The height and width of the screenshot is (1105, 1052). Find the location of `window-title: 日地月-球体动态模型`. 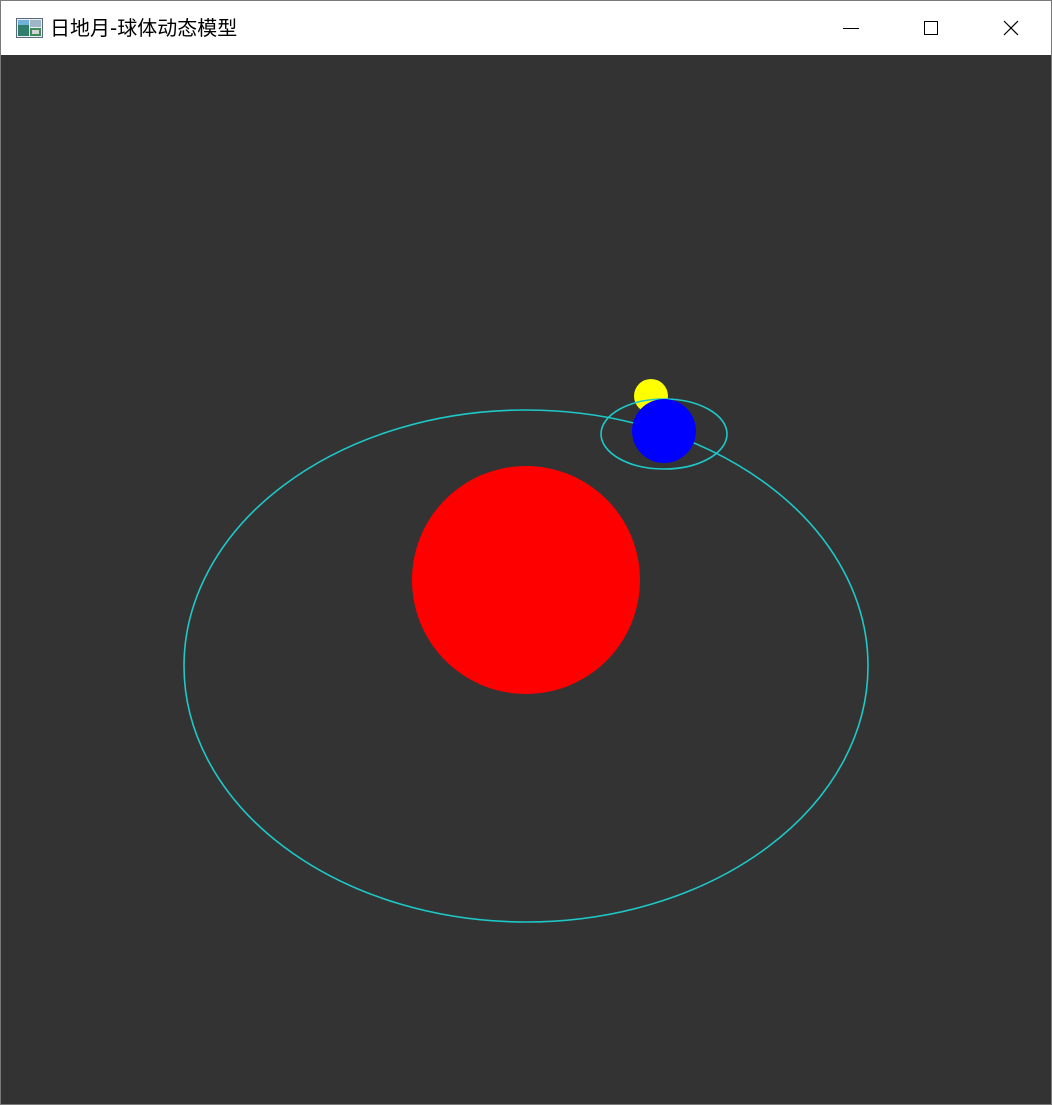

window-title: 日地月-球体动态模型 is located at coordinates (144, 28).